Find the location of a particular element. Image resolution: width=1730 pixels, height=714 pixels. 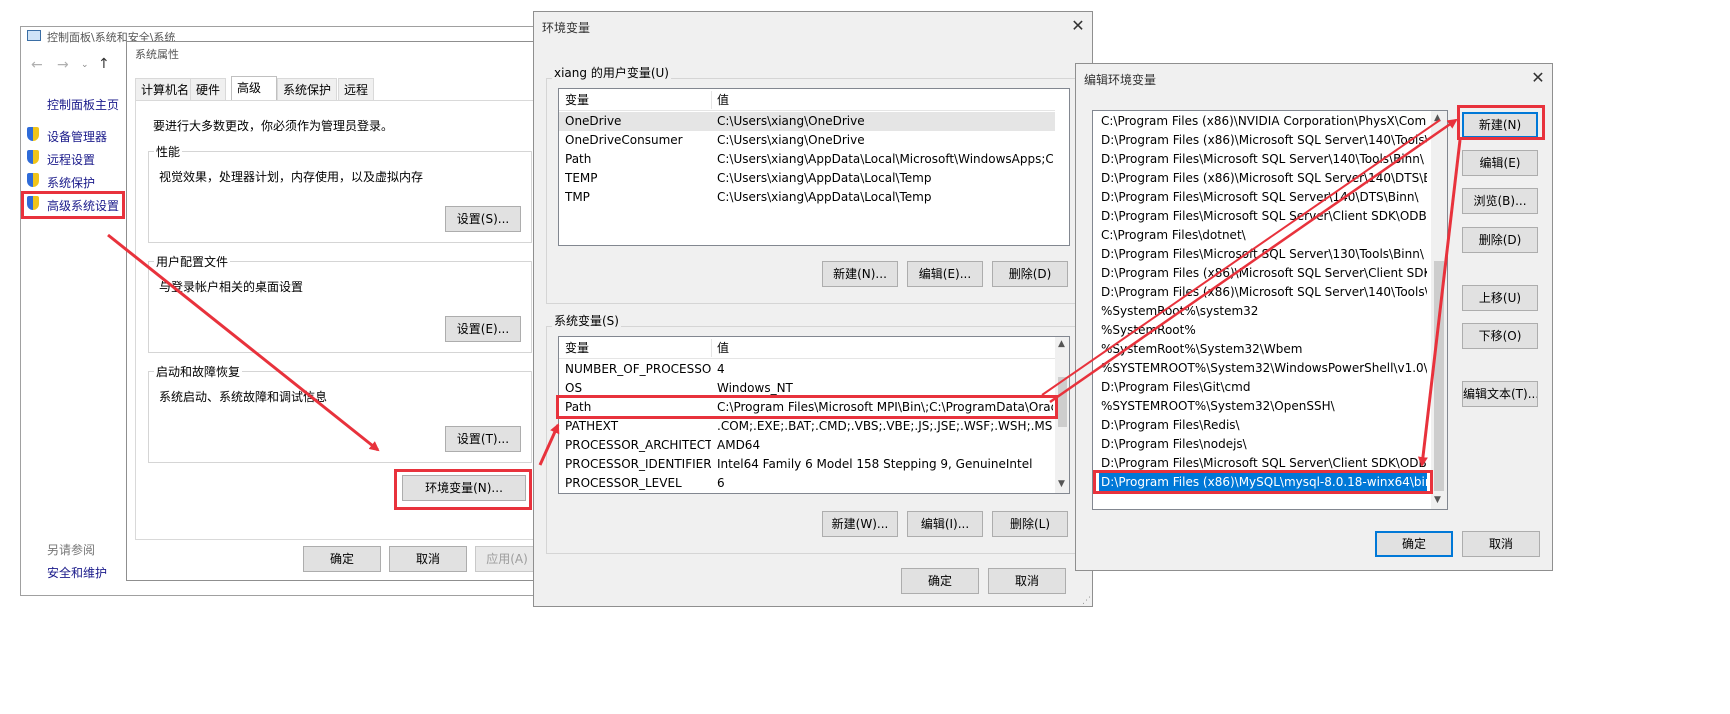

arrow-path-to-list is located at coordinates (1241, 257).